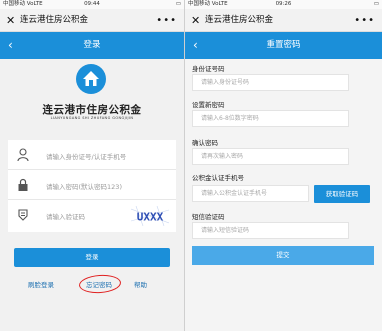 The image size is (382, 331). What do you see at coordinates (23, 215) in the screenshot?
I see `shield-code-icon` at bounding box center [23, 215].